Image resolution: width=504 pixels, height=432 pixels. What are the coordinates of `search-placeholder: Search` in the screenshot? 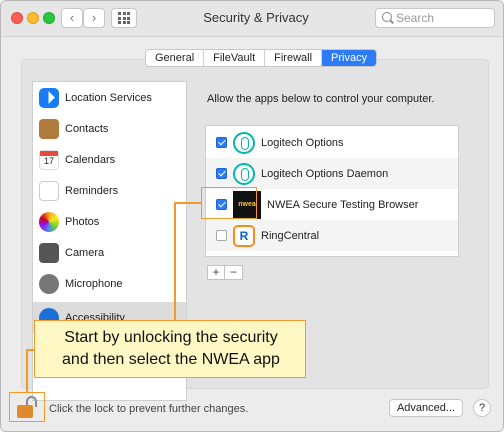 It's located at (415, 18).